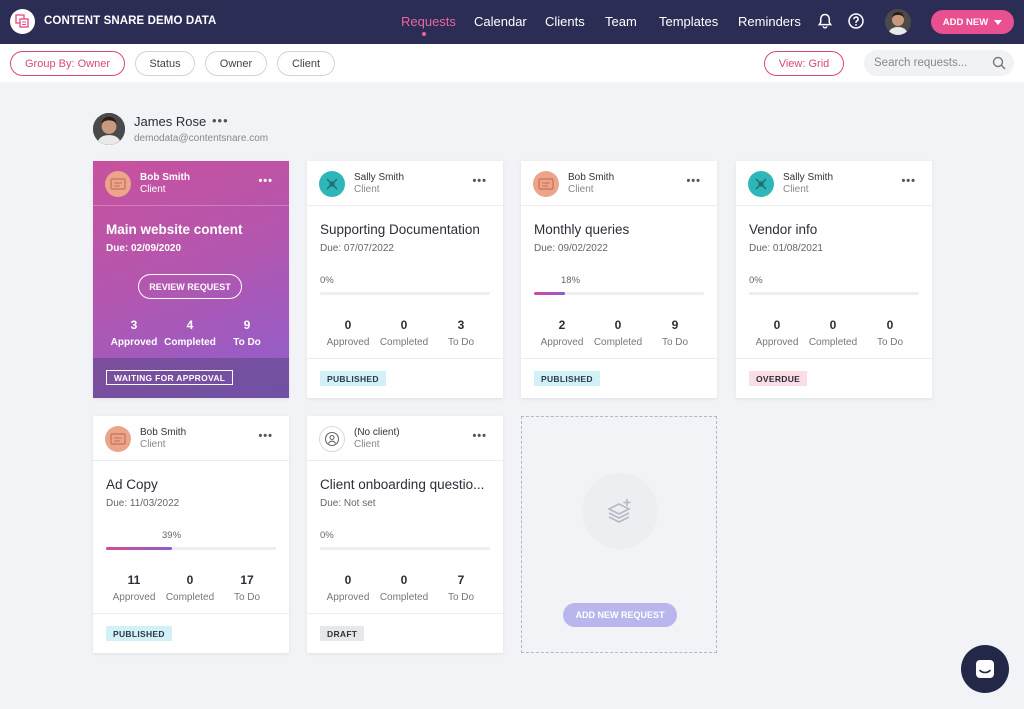 This screenshot has width=1024, height=709. I want to click on request-title: Vendor info, so click(835, 229).